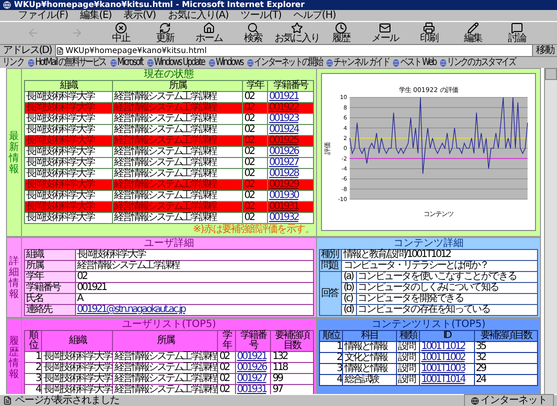 This screenshot has width=557, height=406. What do you see at coordinates (314, 15) in the screenshot?
I see `menu-item: ヘルプ(H)` at bounding box center [314, 15].